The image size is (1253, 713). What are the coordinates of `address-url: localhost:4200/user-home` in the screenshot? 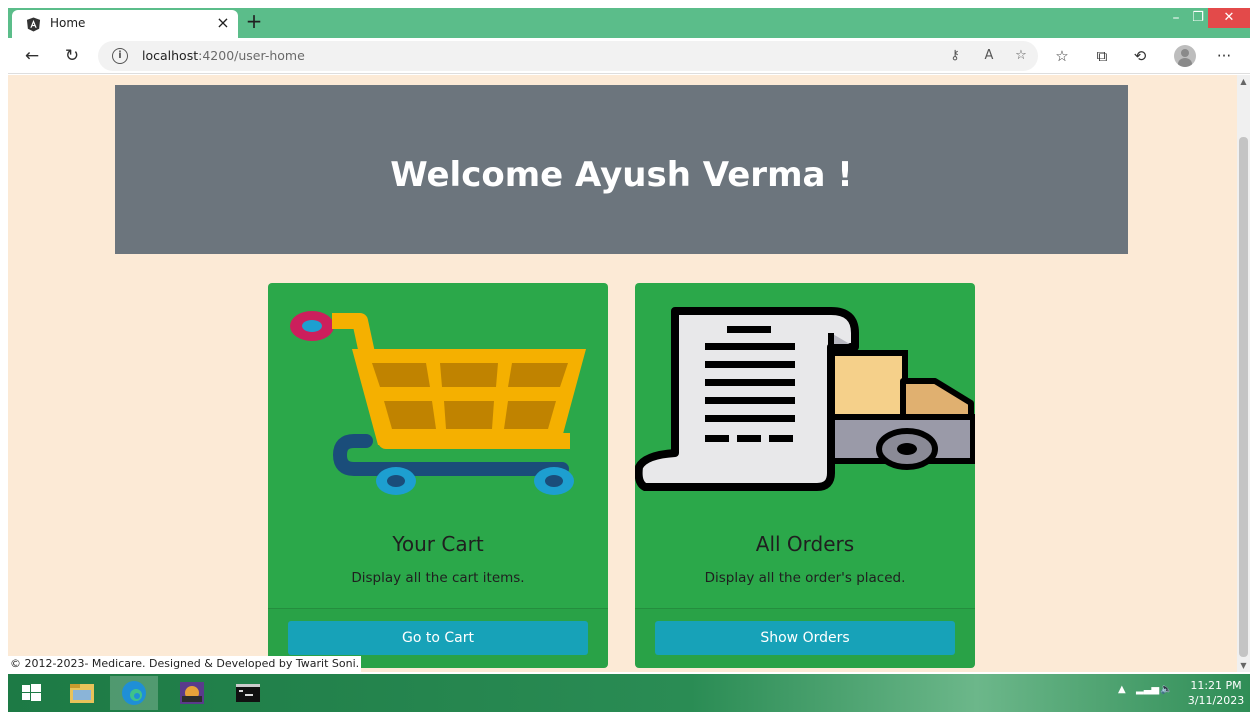 It's located at (223, 55).